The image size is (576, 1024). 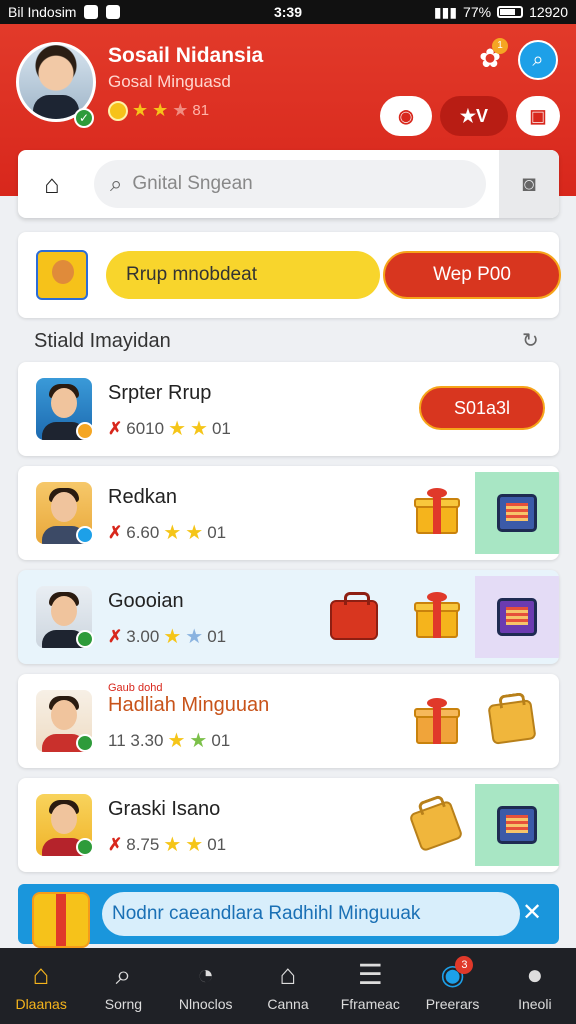 What do you see at coordinates (452, 986) in the screenshot?
I see `nav-globe: ◉ 3 Preerars` at bounding box center [452, 986].